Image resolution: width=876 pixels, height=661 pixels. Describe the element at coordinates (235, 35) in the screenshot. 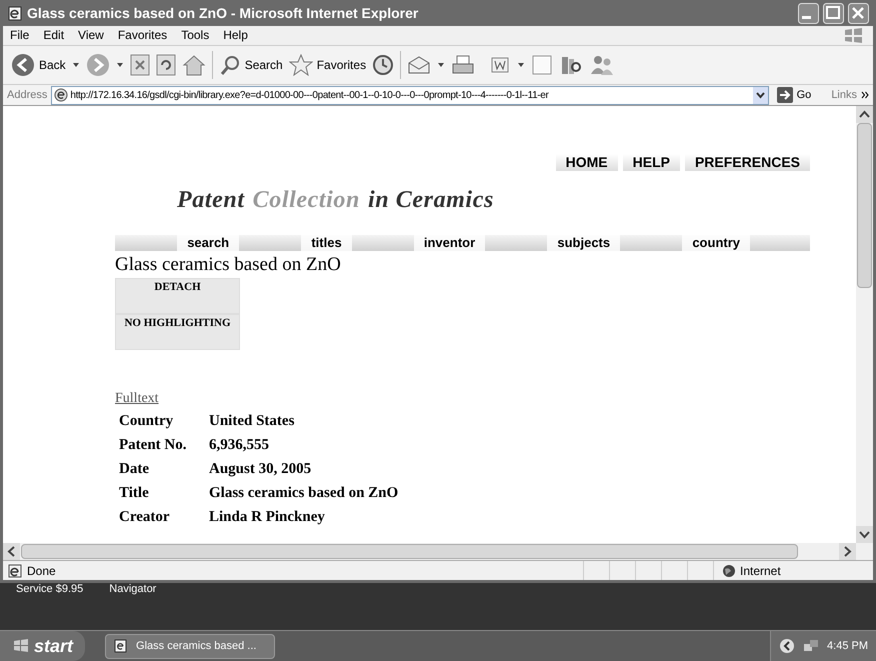

I see `menu-item: Help` at that location.